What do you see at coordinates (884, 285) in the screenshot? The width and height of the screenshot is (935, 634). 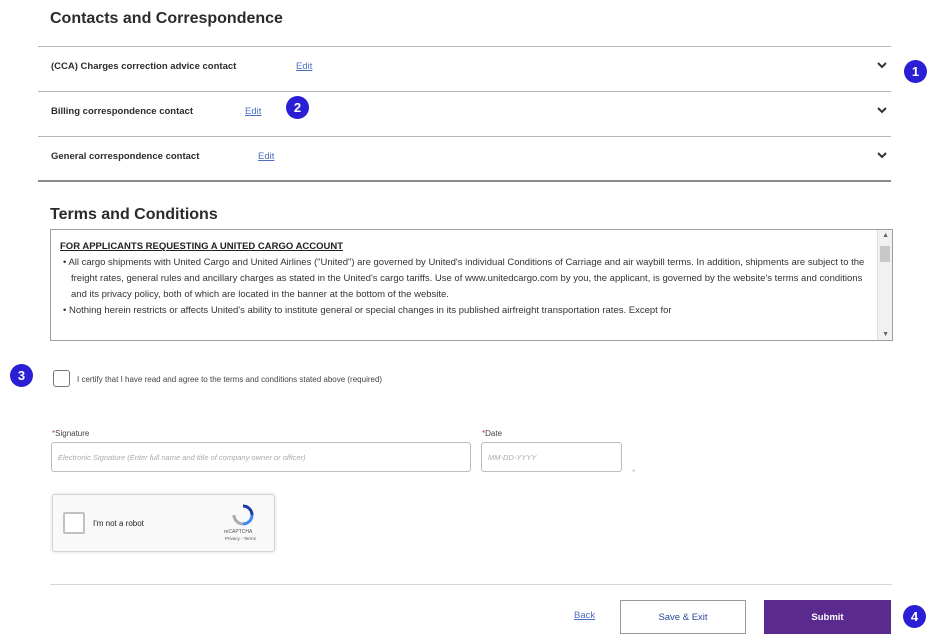 I see `scrollbar: ▲ ▼` at bounding box center [884, 285].